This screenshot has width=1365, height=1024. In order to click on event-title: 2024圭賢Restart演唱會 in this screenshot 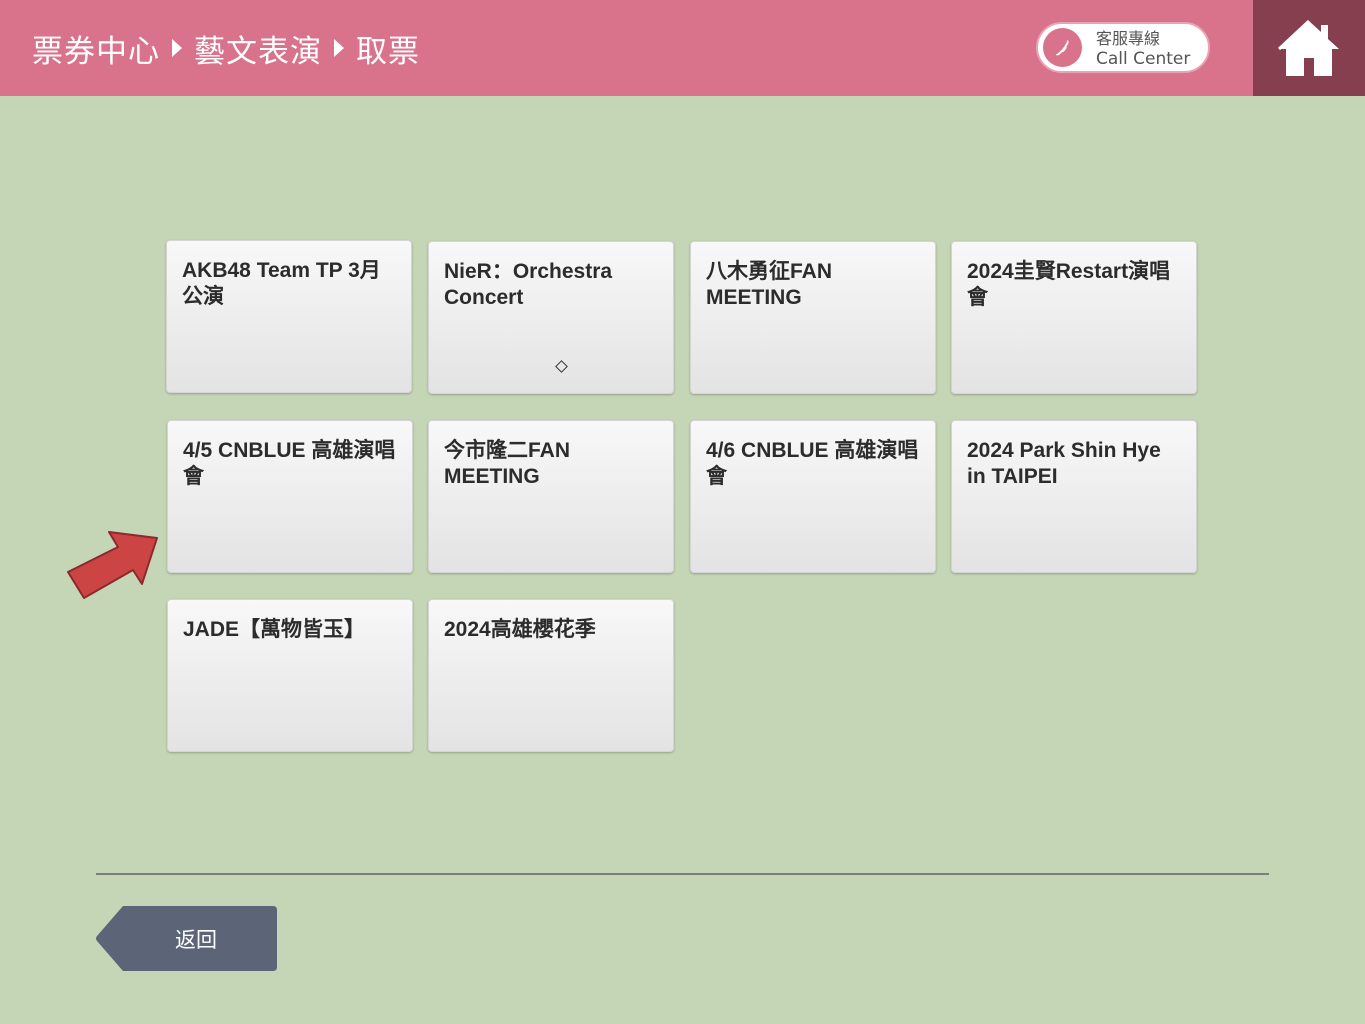, I will do `click(1069, 284)`.